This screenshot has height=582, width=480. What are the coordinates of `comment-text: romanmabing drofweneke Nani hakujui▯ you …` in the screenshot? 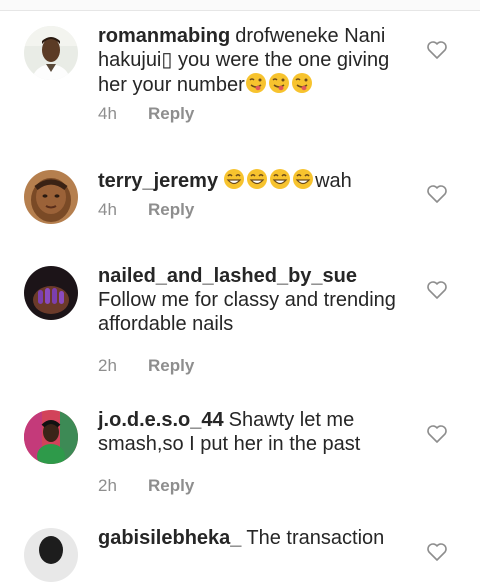 It's located at (257, 60).